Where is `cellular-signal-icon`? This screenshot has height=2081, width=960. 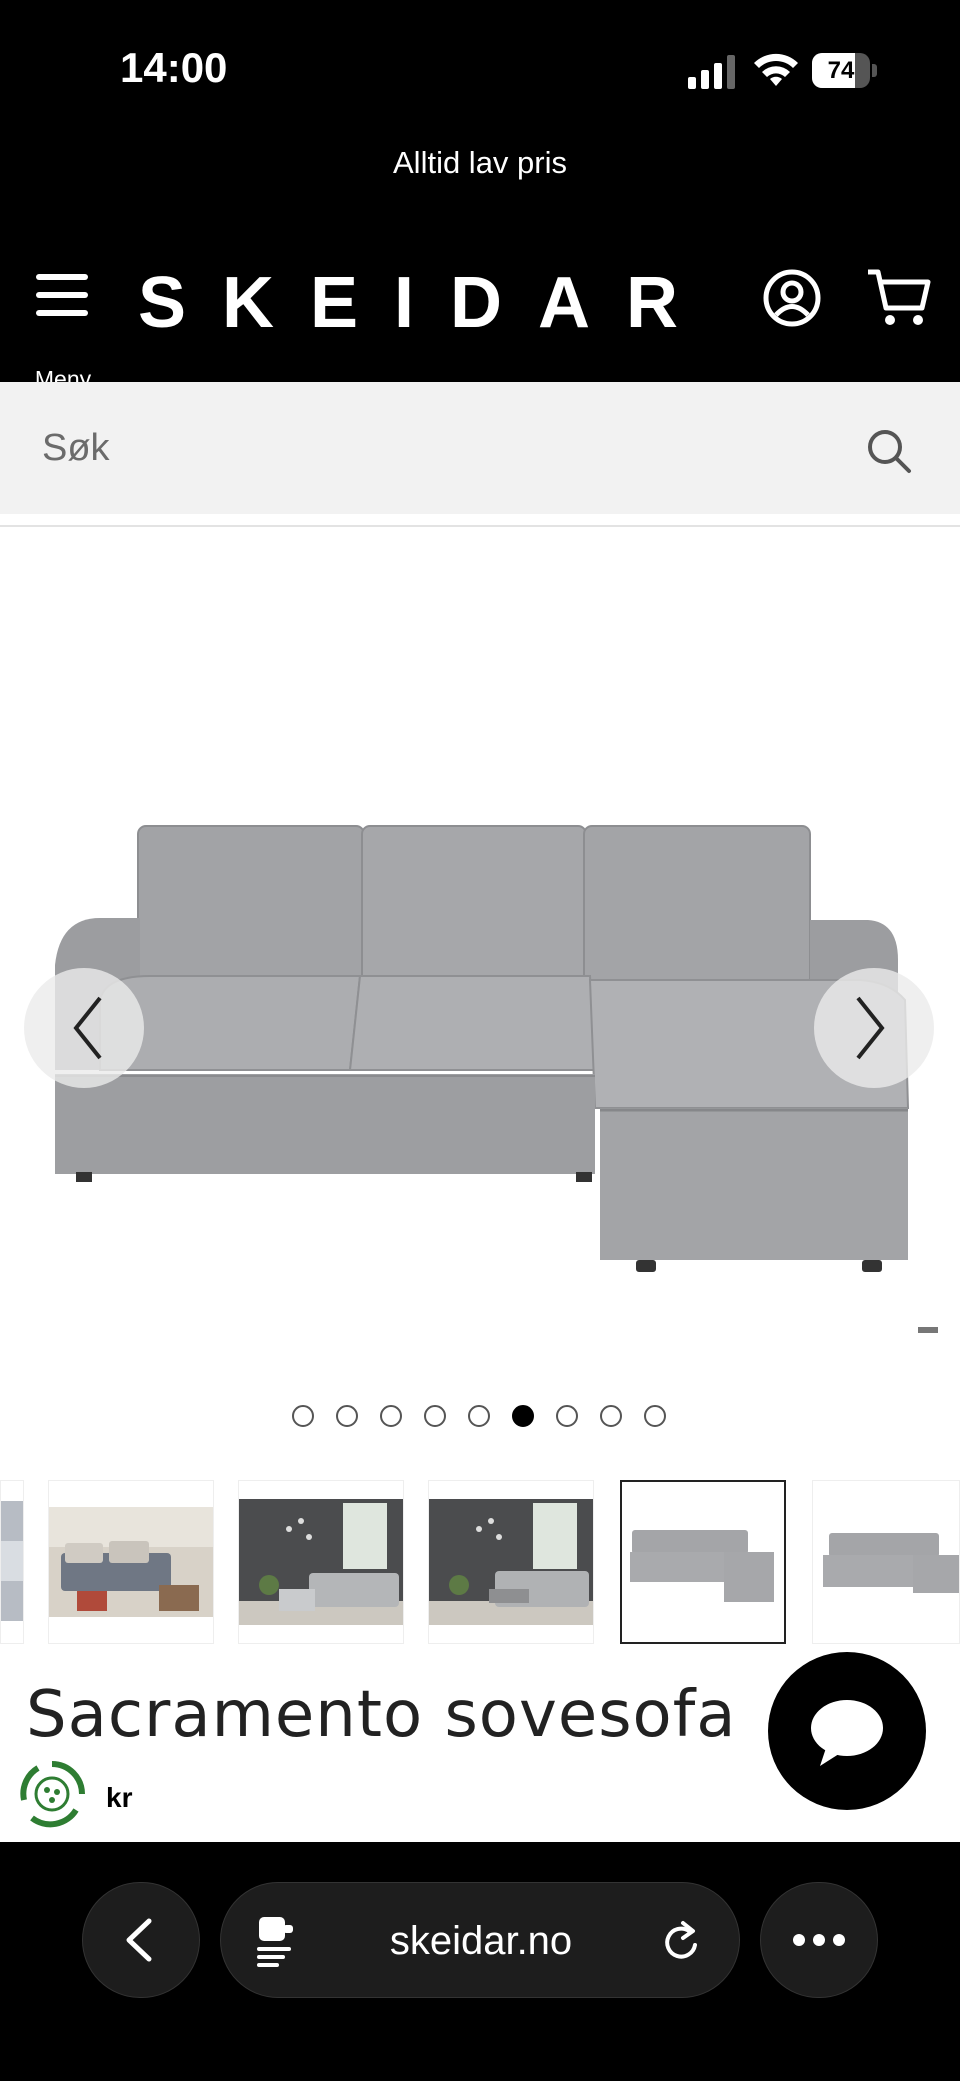 cellular-signal-icon is located at coordinates (711, 72).